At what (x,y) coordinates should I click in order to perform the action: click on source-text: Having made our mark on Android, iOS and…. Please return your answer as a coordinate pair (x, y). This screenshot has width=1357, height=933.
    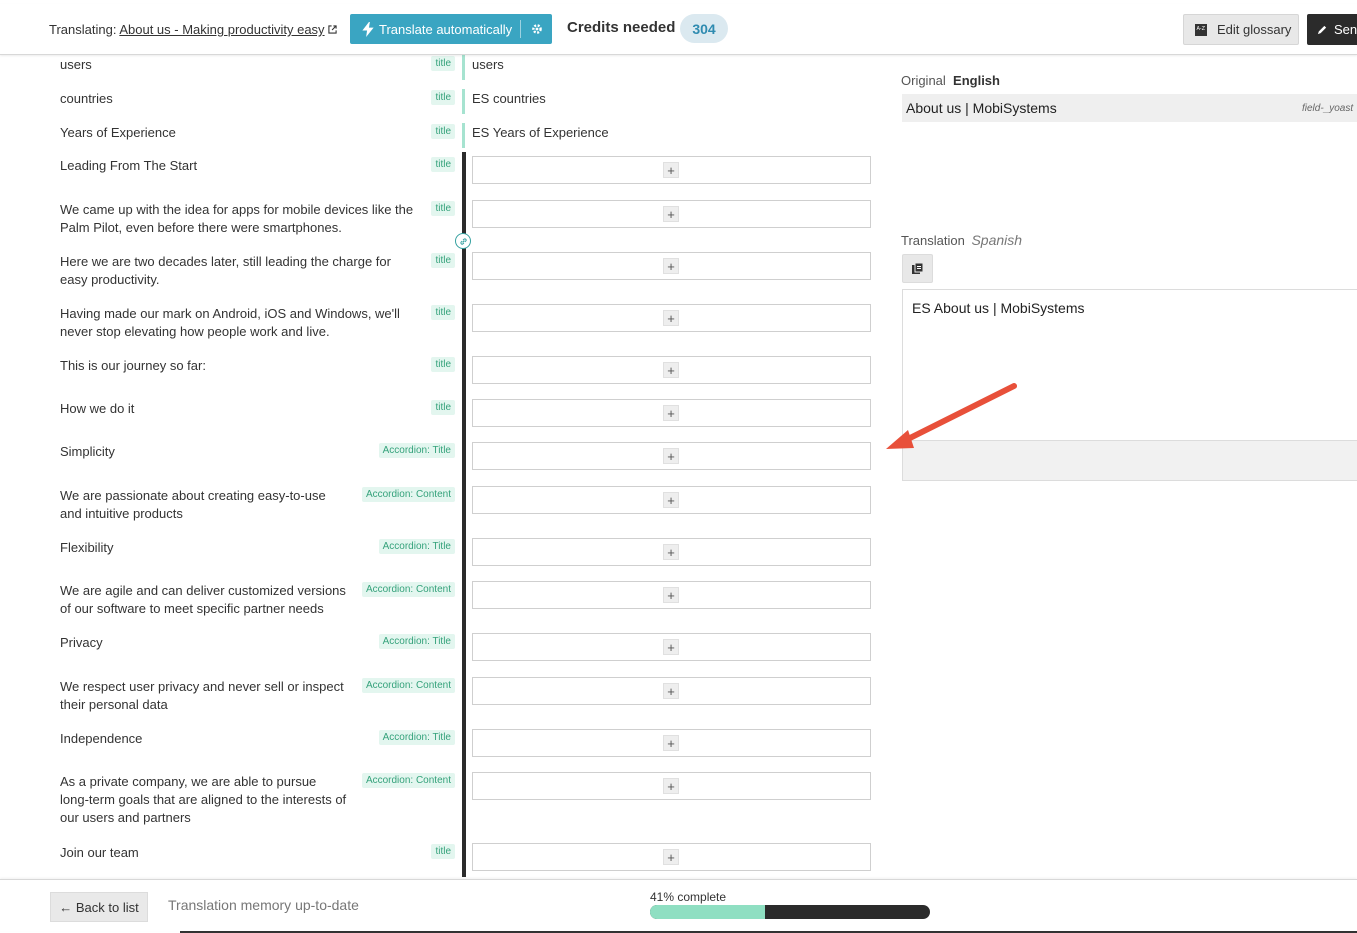
    Looking at the image, I should click on (230, 322).